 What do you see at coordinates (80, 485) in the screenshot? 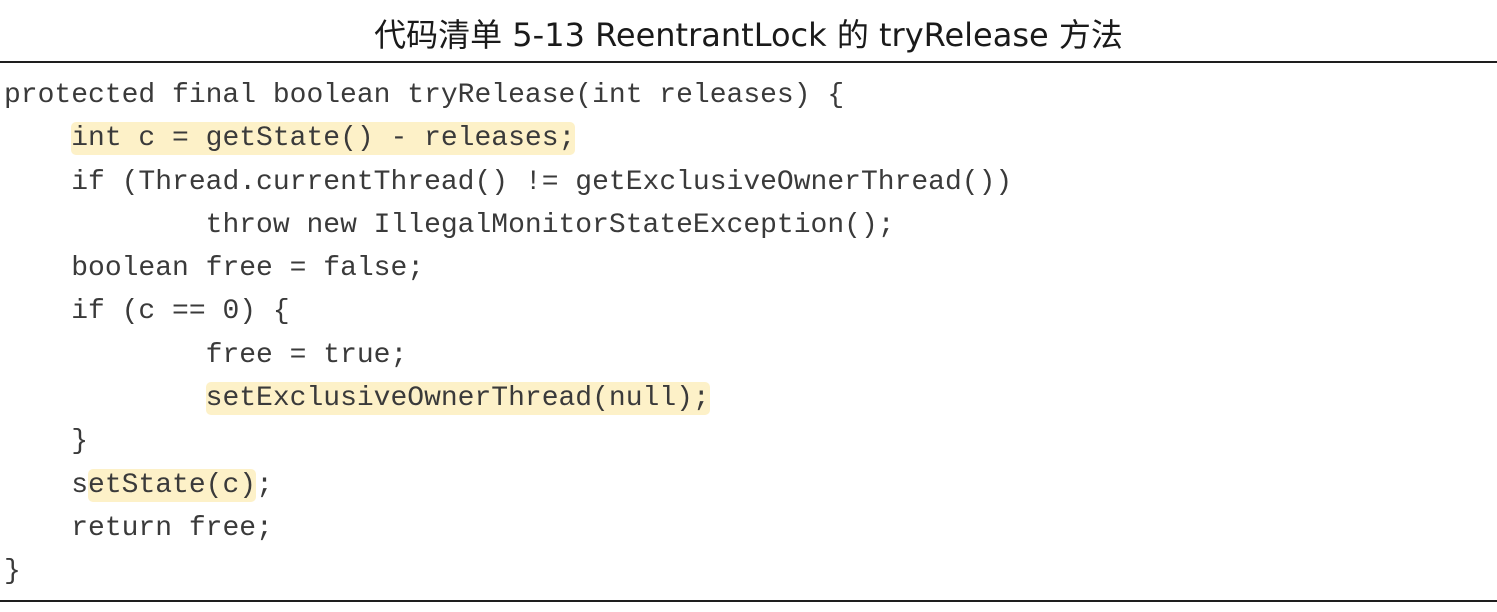
I see `code-text: s` at bounding box center [80, 485].